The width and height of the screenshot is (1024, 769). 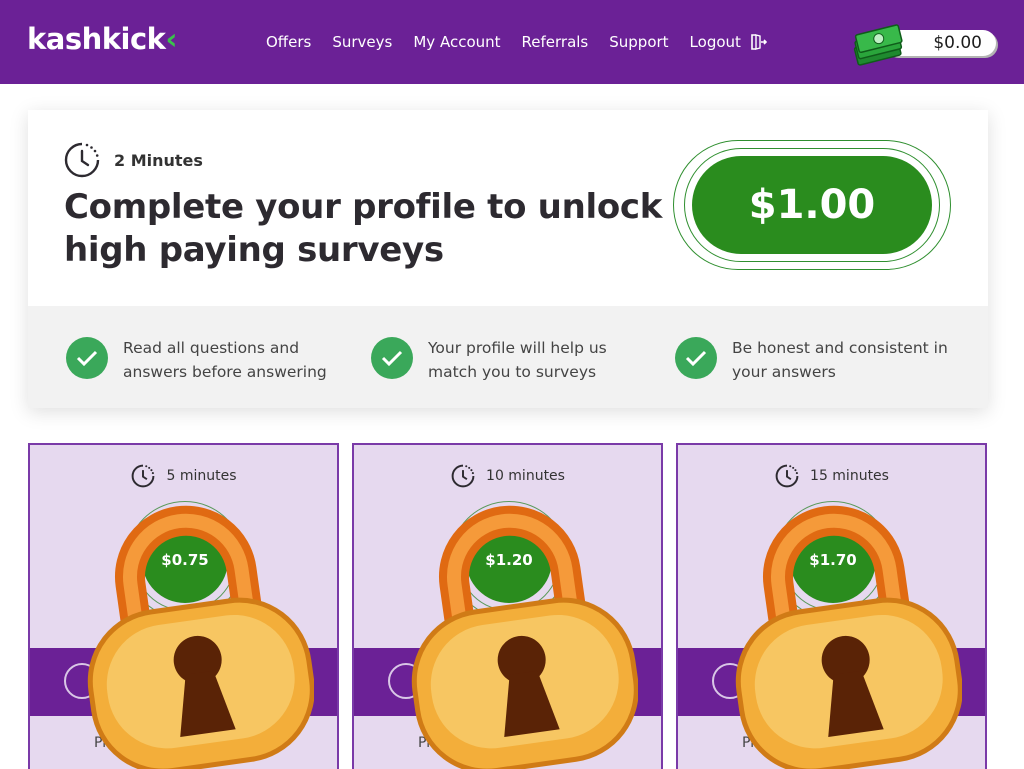 What do you see at coordinates (158, 160) in the screenshot?
I see `profile-duration-label: 2 Minutes` at bounding box center [158, 160].